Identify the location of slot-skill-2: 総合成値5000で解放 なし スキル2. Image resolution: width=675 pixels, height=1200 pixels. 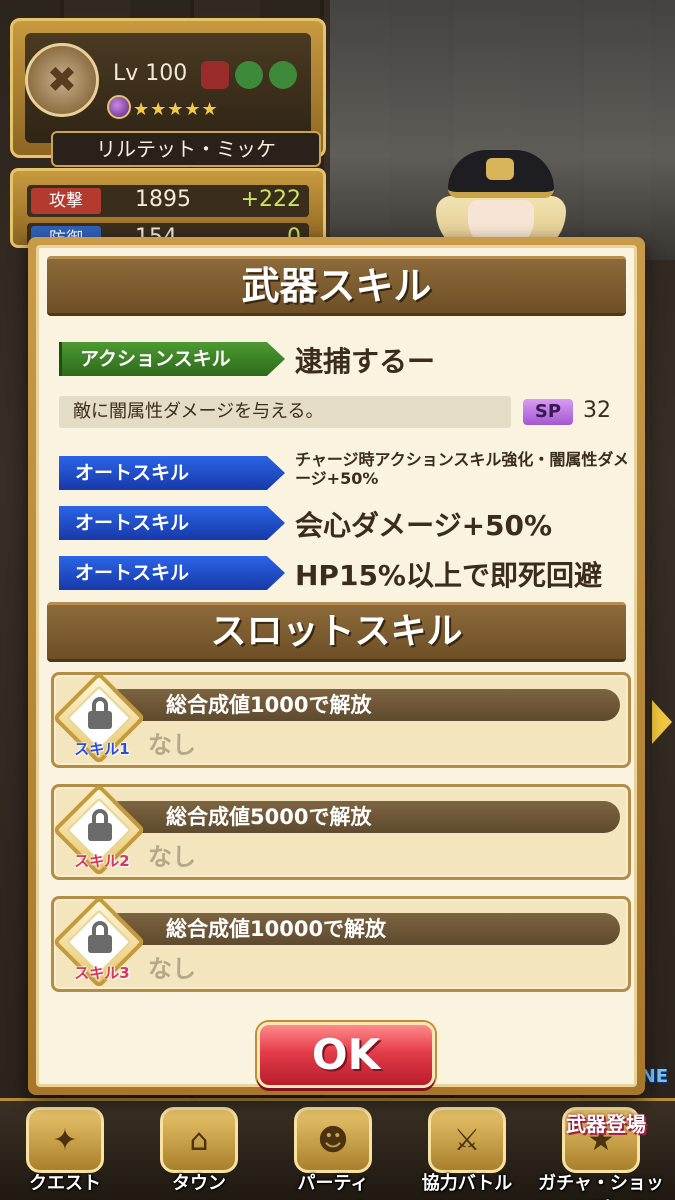
(341, 831).